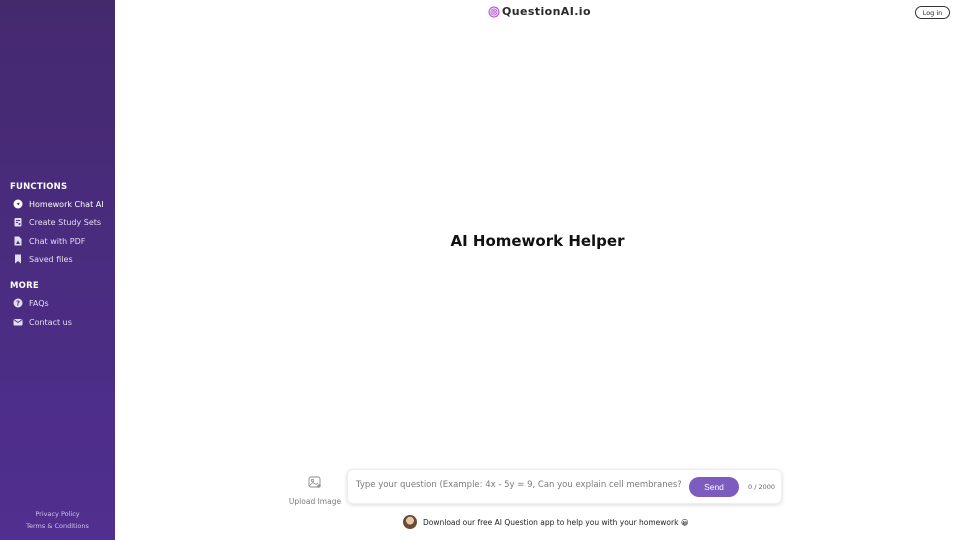  Describe the element at coordinates (315, 481) in the screenshot. I see `image-upload-icon` at that location.